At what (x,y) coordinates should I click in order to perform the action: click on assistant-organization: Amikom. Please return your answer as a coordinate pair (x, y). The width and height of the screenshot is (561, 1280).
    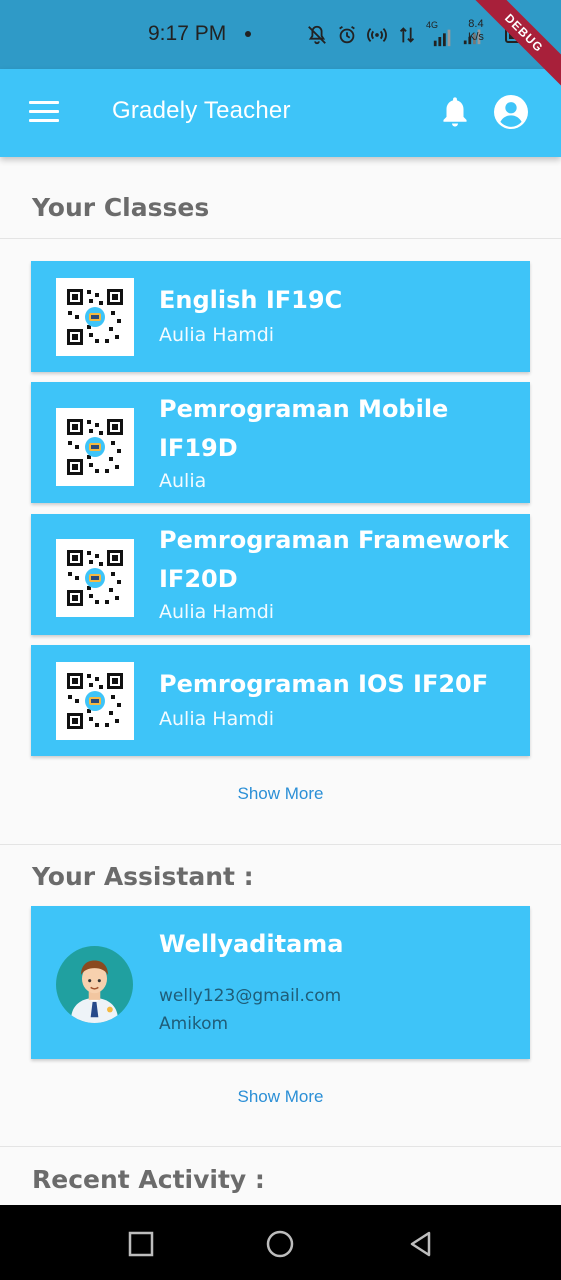
    Looking at the image, I should click on (194, 1024).